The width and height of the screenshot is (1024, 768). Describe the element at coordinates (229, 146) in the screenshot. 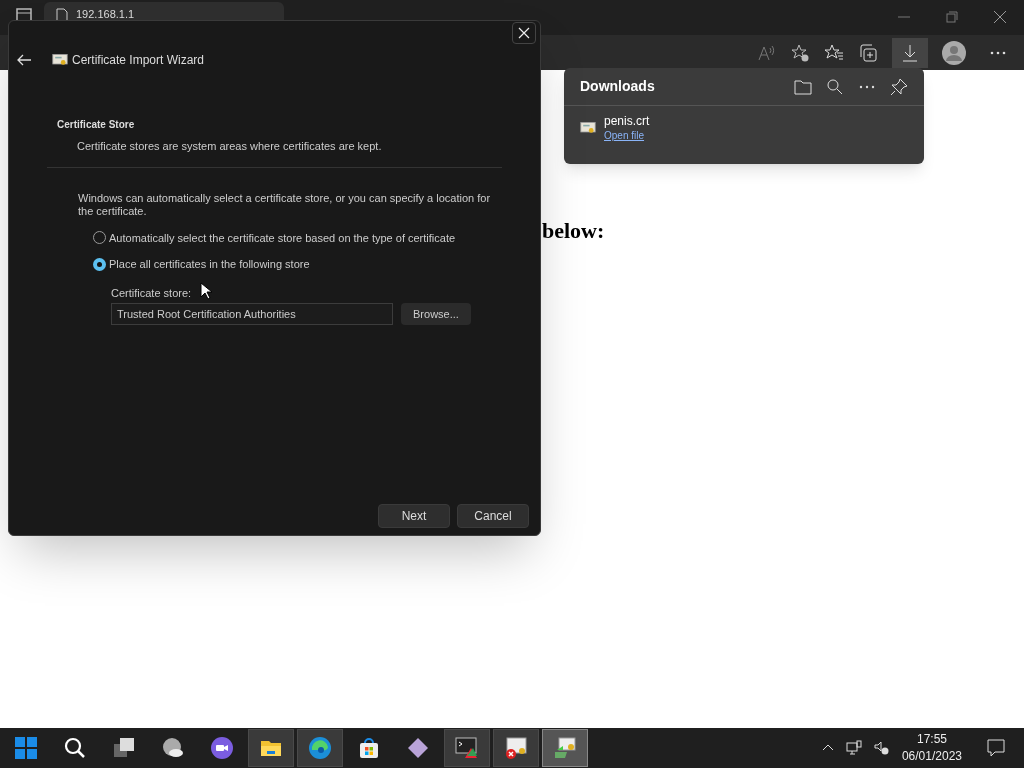

I see `section-subtitle: Certificate stores are system areas where certificates are kept.` at that location.